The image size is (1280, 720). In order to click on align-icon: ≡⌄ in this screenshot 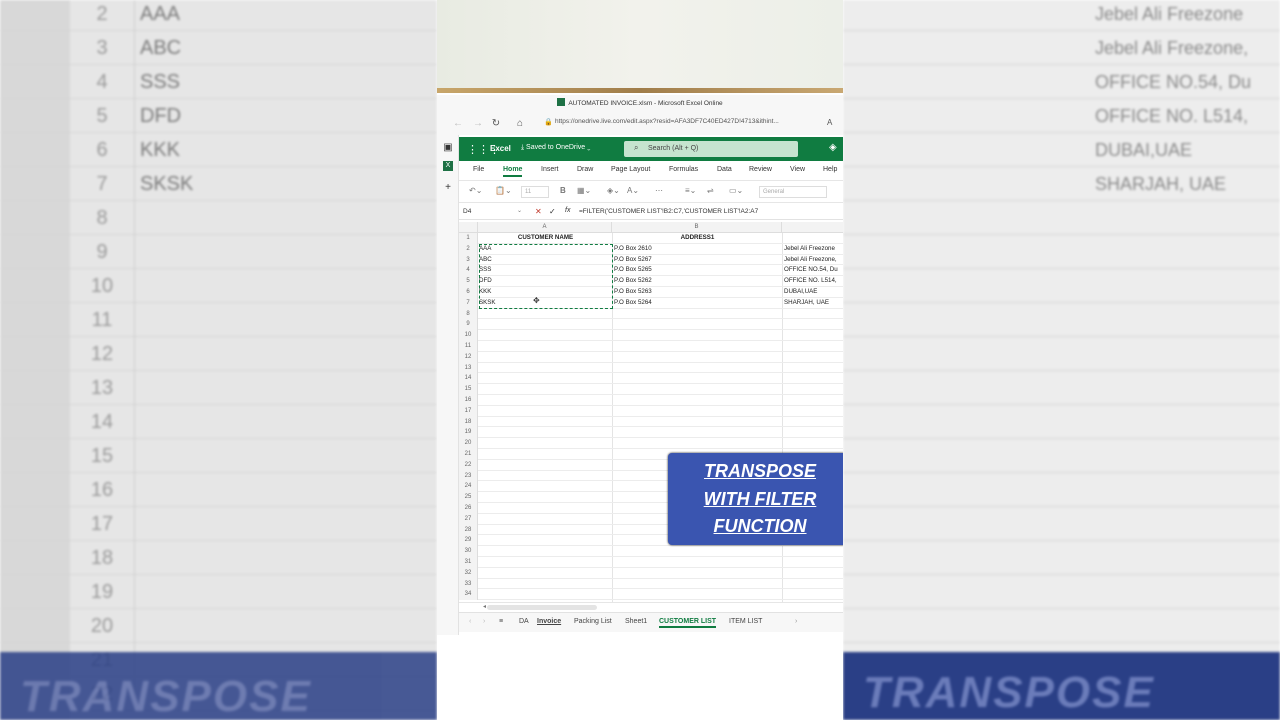, I will do `click(690, 190)`.